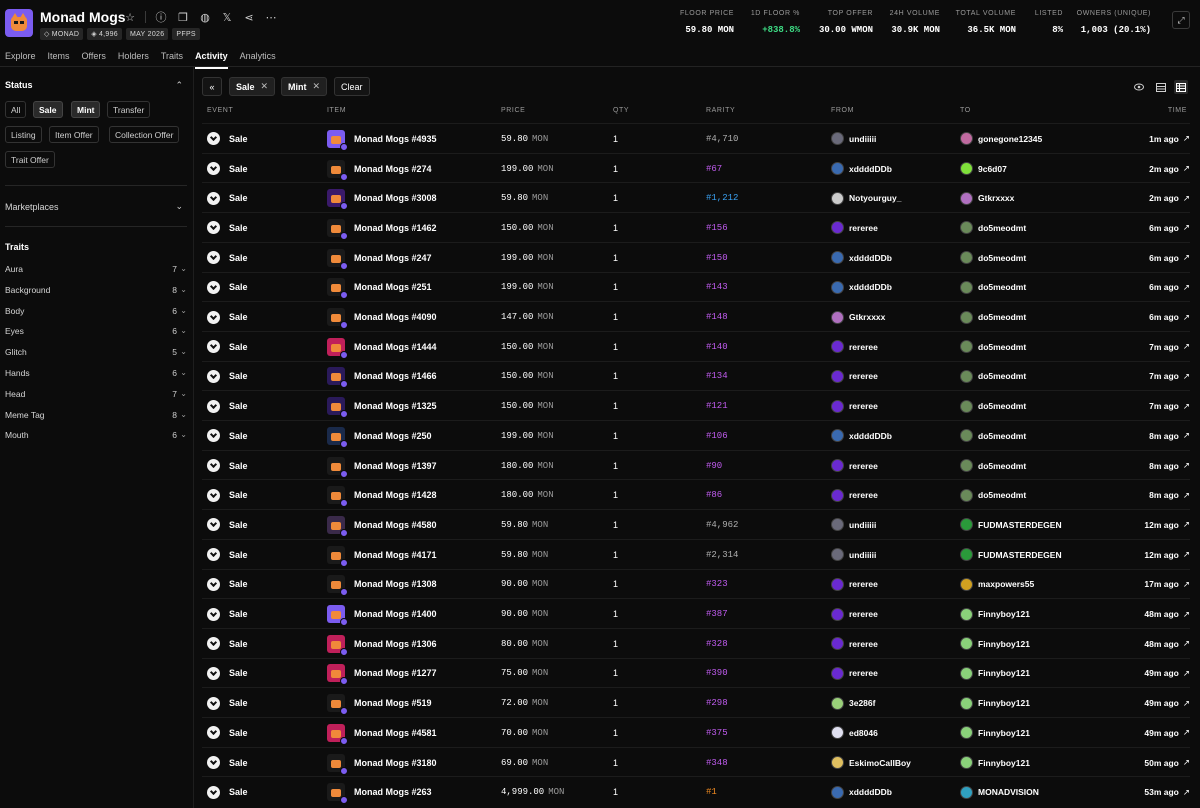  I want to click on time-cell: 6m ago ↗, so click(1169, 228).